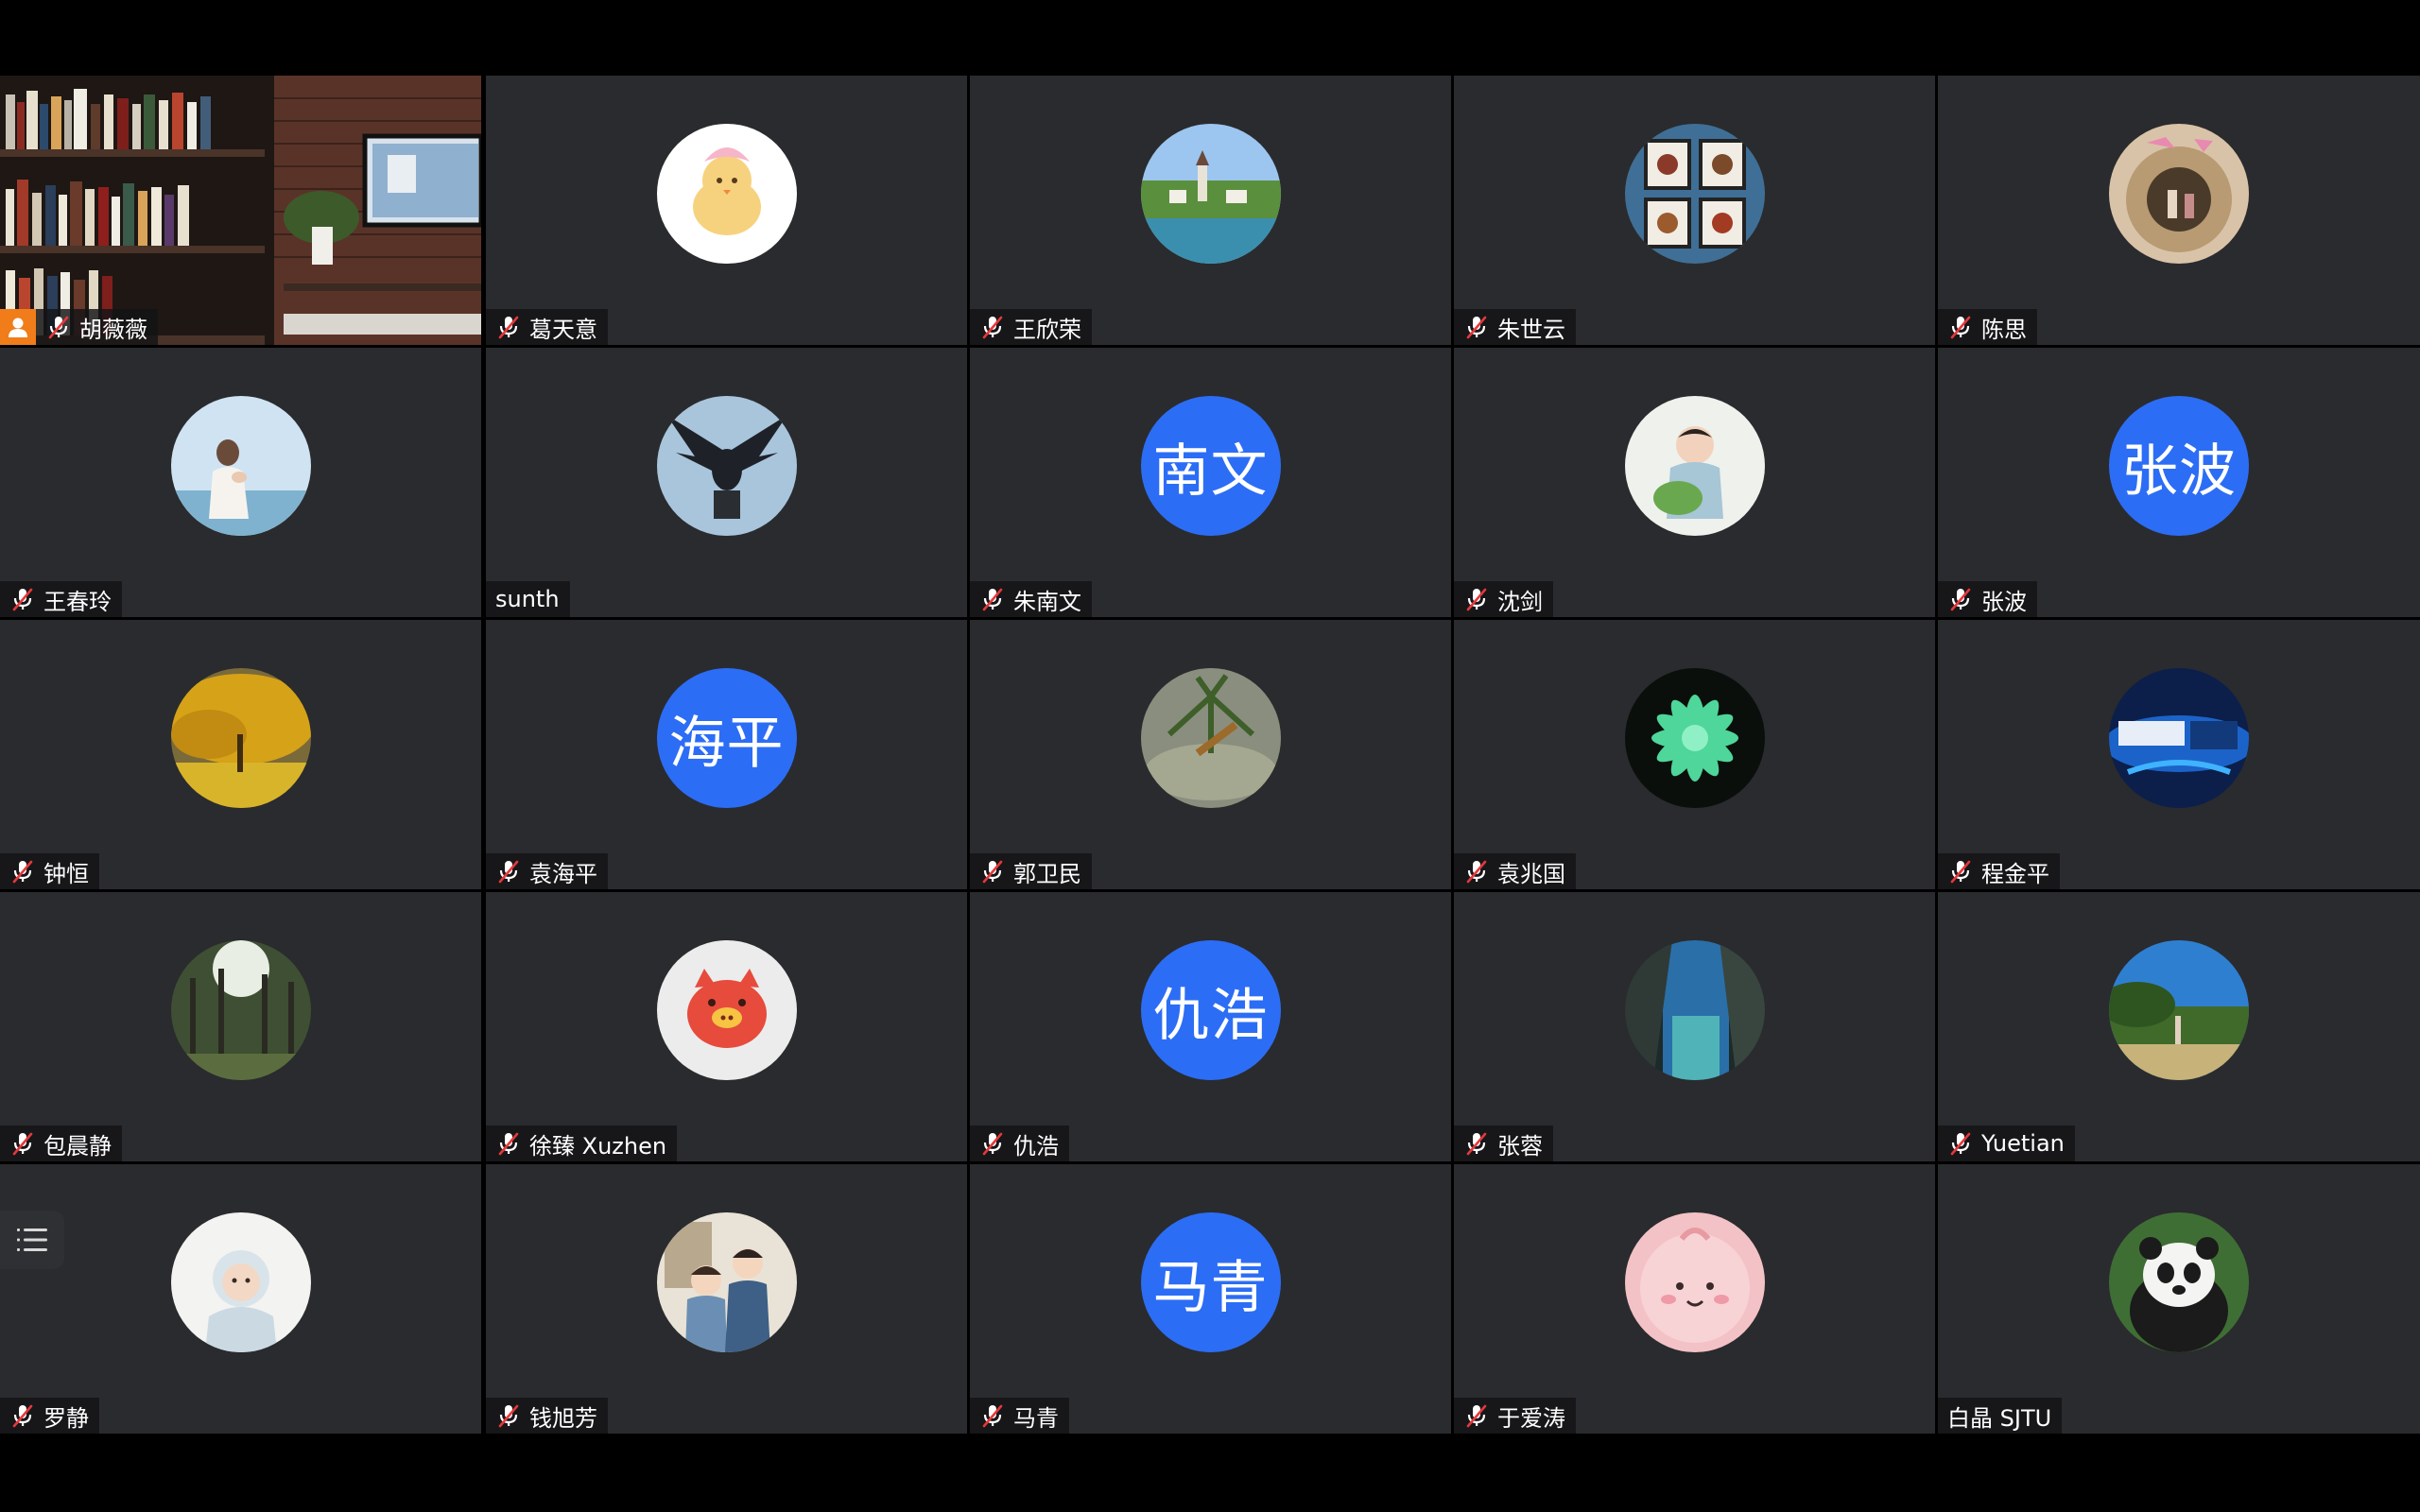 The image size is (2420, 1512). I want to click on participant-nameplate: 徐臻 Xuzhen, so click(582, 1143).